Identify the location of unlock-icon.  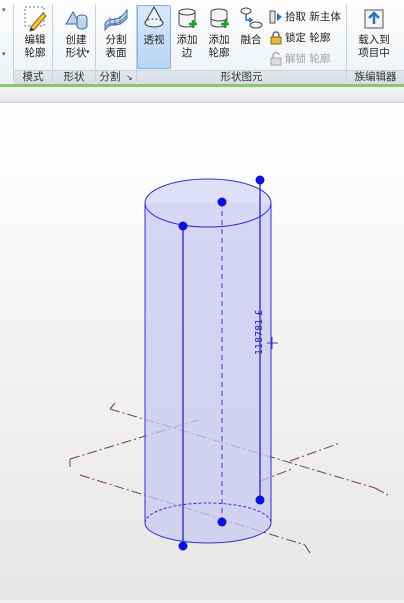
(276, 59).